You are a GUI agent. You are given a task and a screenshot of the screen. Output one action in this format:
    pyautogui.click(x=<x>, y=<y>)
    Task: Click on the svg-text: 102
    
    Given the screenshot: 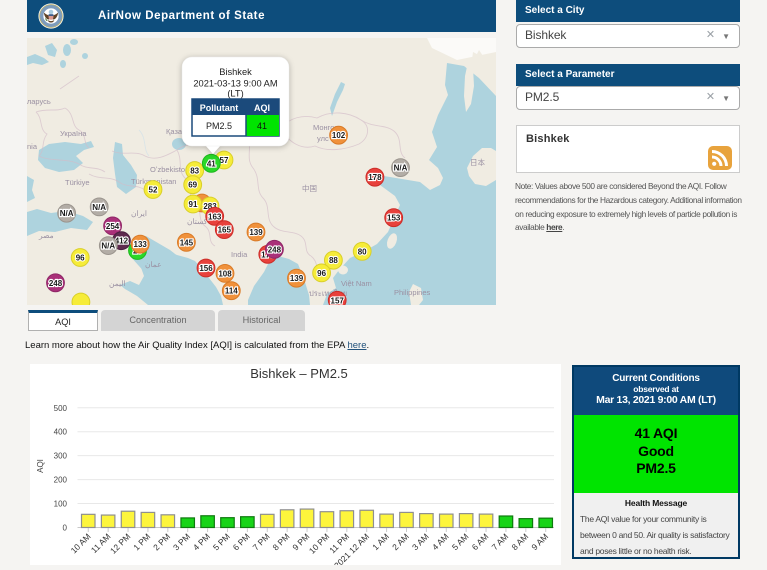 What is the action you would take?
    pyautogui.click(x=339, y=135)
    